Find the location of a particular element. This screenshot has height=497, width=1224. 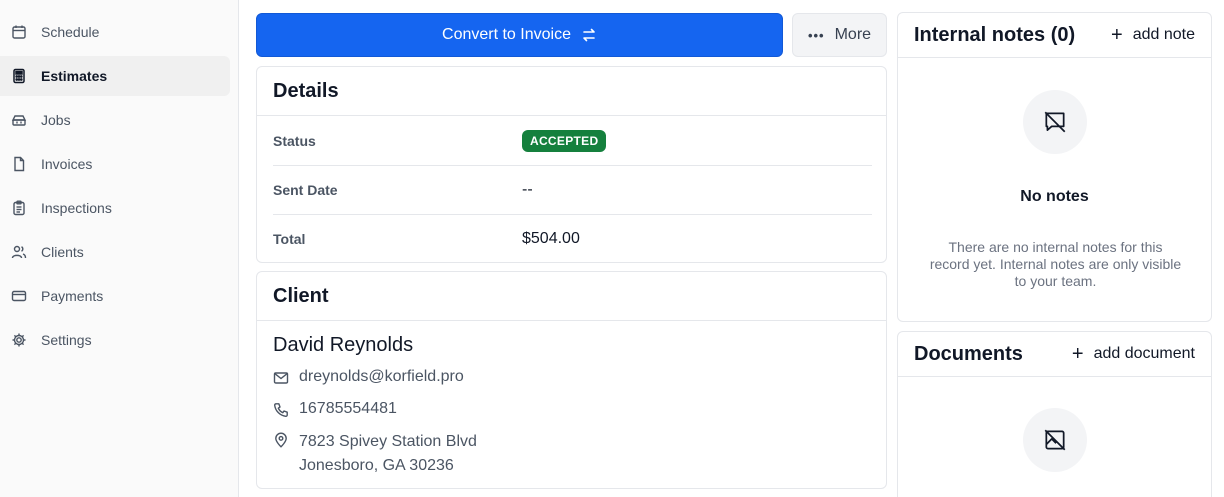

client-name: David Reynolds is located at coordinates (343, 345).